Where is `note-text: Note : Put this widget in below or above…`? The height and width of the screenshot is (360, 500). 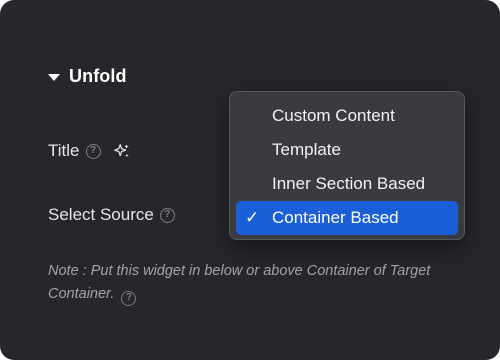
note-text: Note : Put this widget in below or above… is located at coordinates (253, 283).